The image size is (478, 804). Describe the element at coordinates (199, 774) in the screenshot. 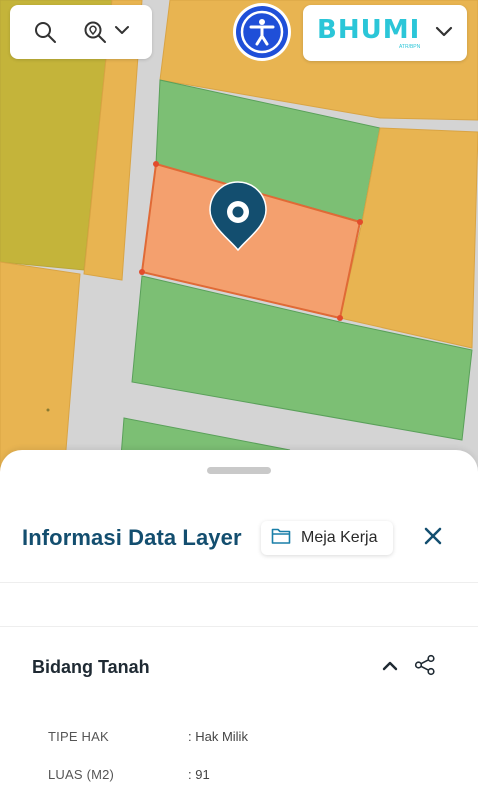

I see `attribute-value: : 91` at that location.